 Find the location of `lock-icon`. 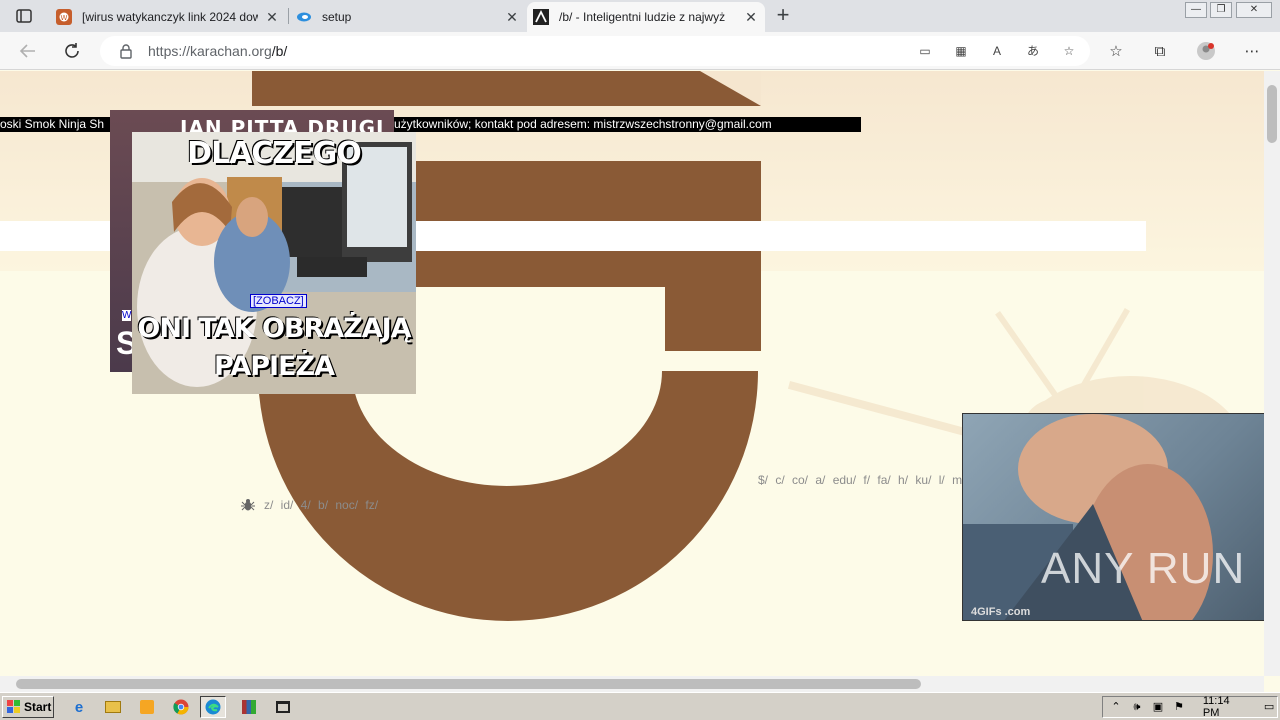

lock-icon is located at coordinates (126, 51).